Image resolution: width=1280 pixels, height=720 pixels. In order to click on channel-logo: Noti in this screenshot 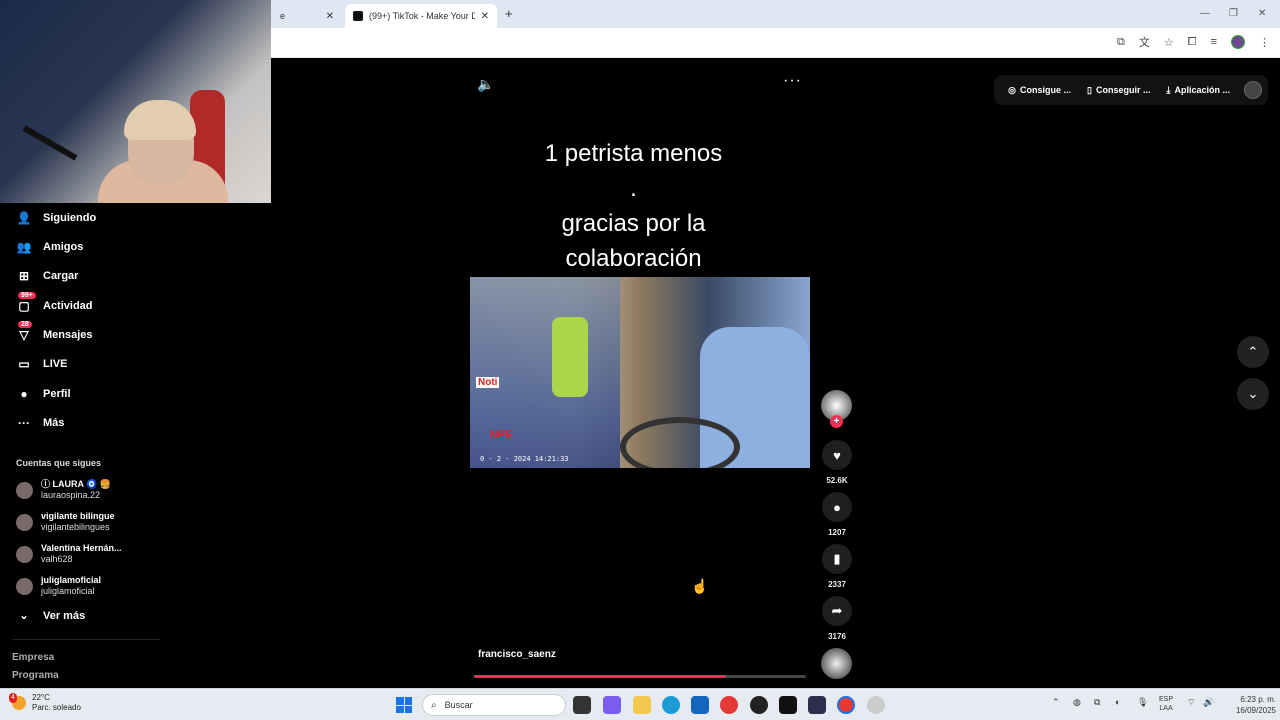, I will do `click(488, 382)`.